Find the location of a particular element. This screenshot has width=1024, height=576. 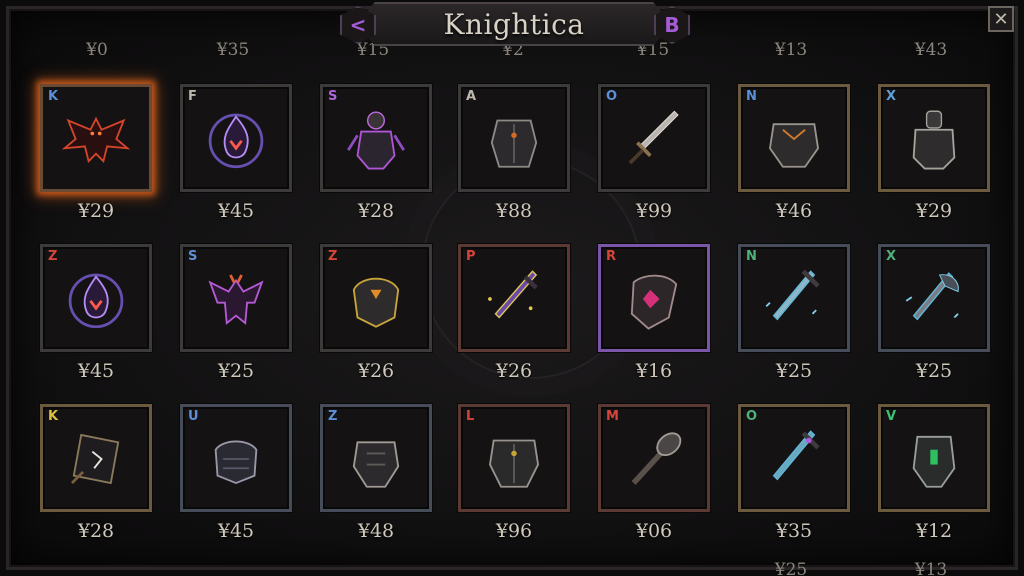

frost-sword-icon is located at coordinates (794, 299).